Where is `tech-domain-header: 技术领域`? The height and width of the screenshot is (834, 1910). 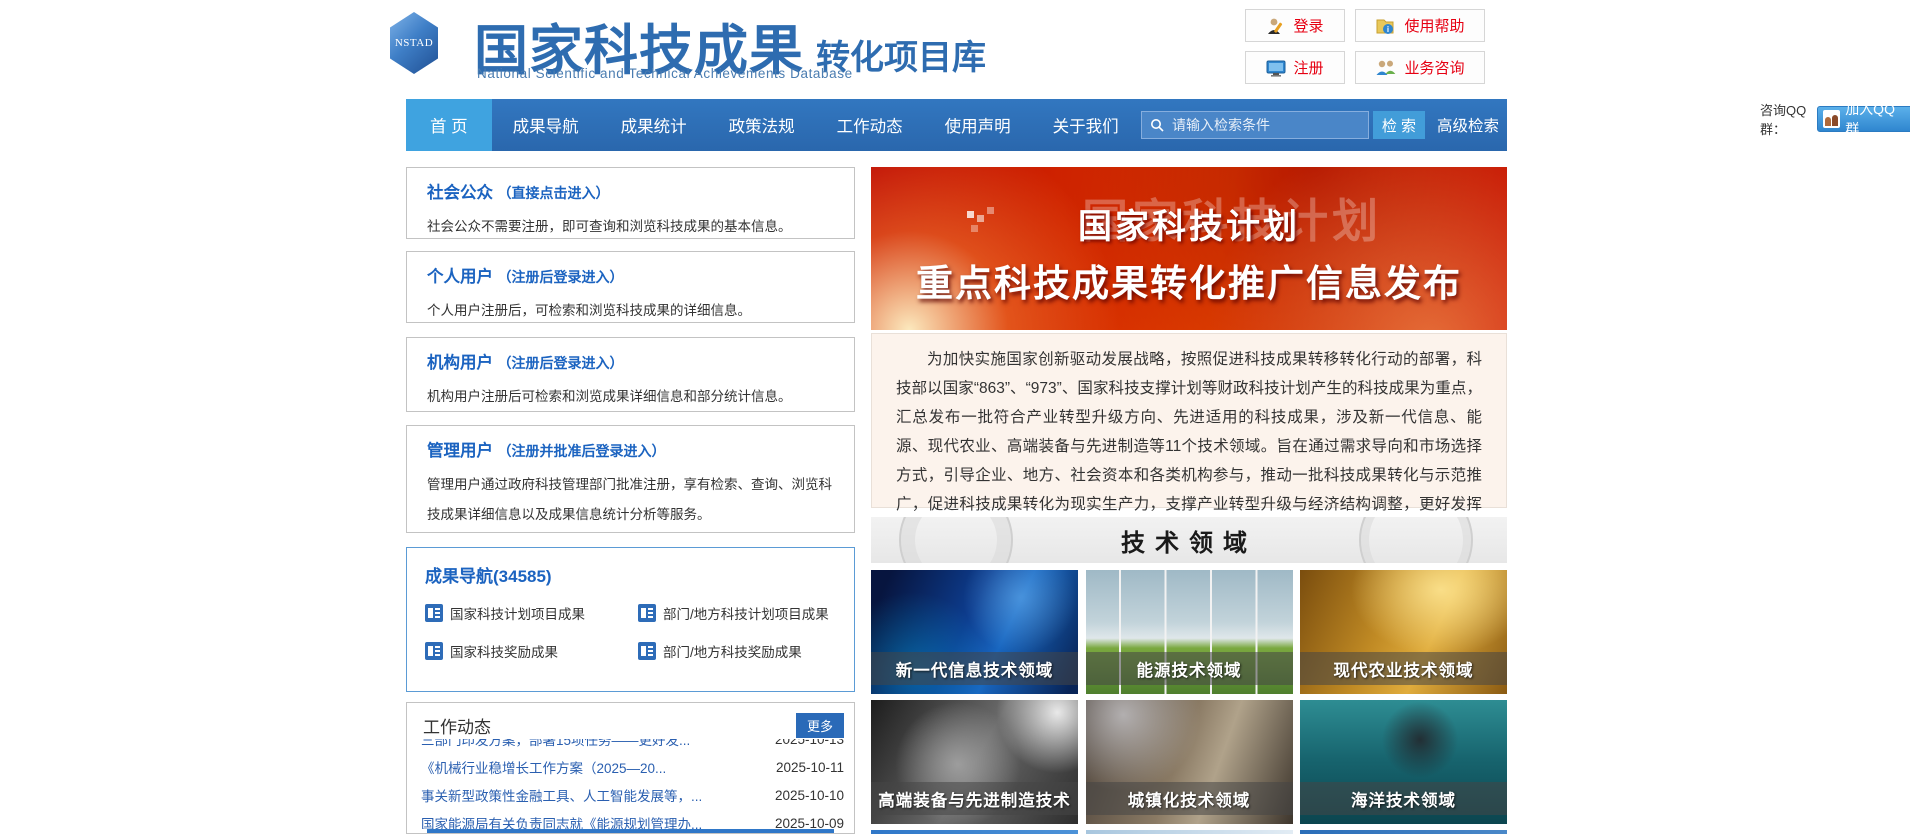 tech-domain-header: 技术领域 is located at coordinates (1189, 540).